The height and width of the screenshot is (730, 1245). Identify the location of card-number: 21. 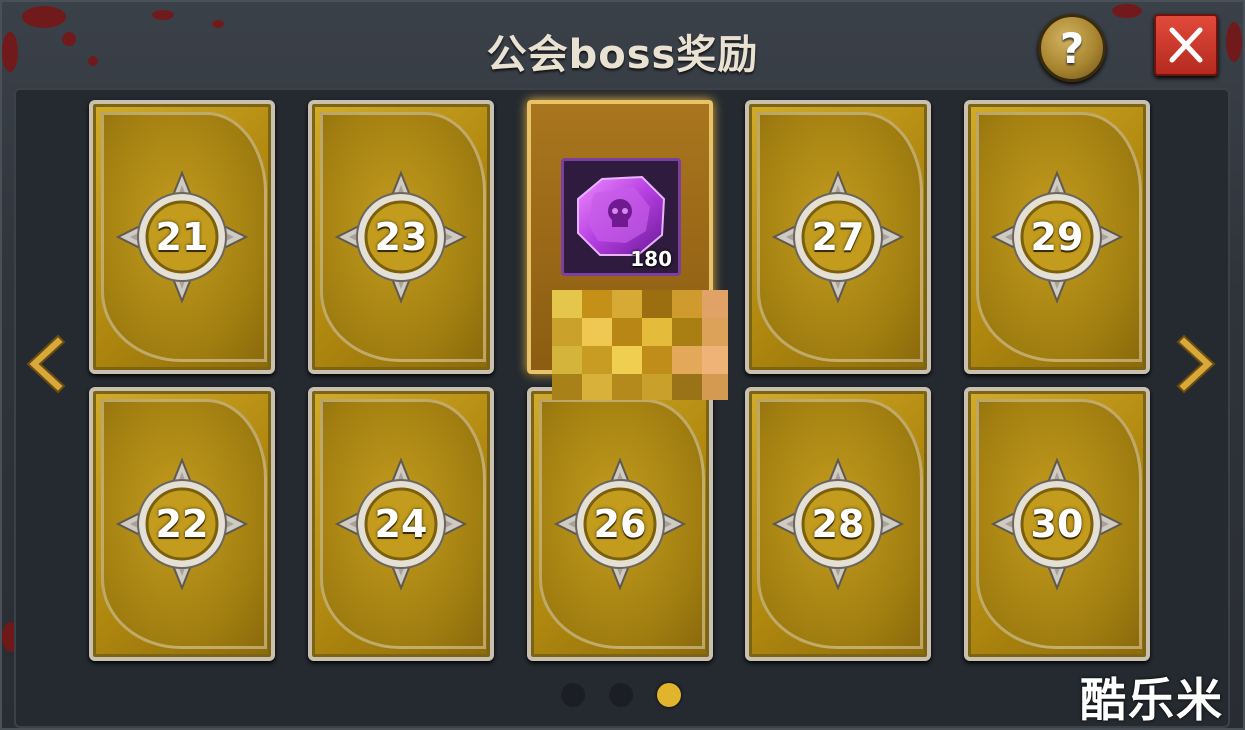
(182, 237).